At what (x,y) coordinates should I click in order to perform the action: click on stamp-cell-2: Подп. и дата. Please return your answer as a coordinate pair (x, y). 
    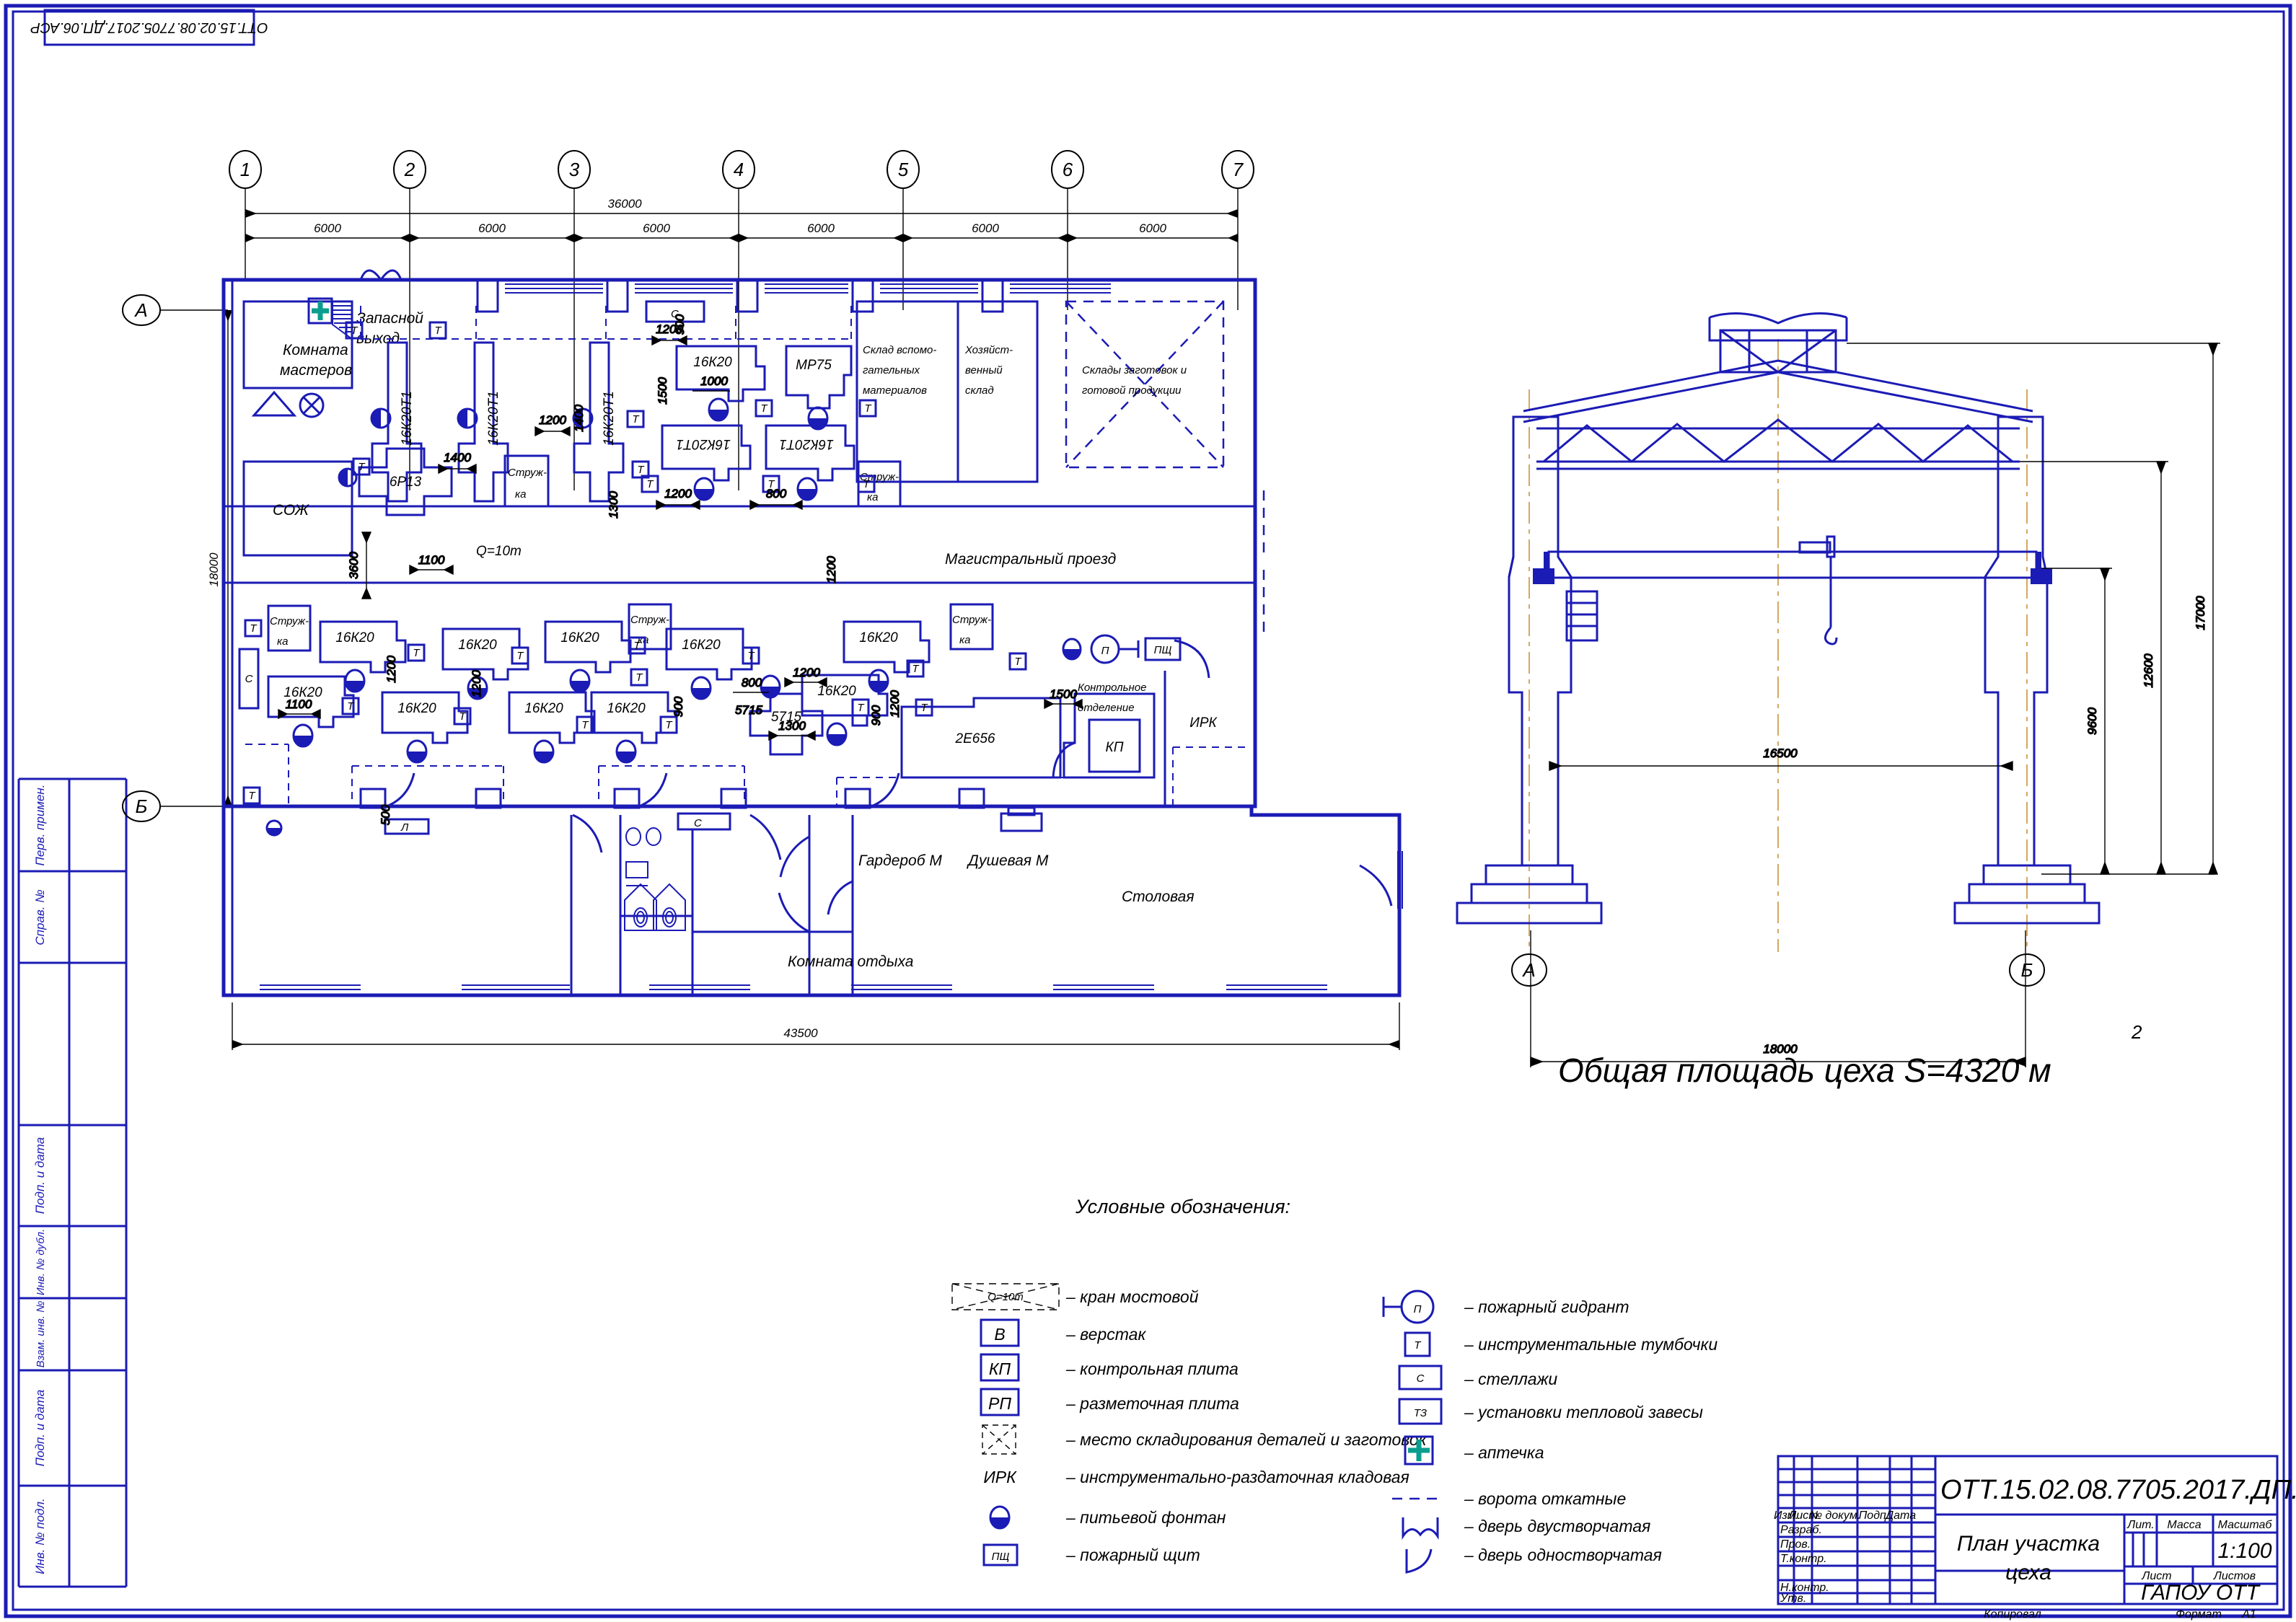
    Looking at the image, I should click on (40, 1175).